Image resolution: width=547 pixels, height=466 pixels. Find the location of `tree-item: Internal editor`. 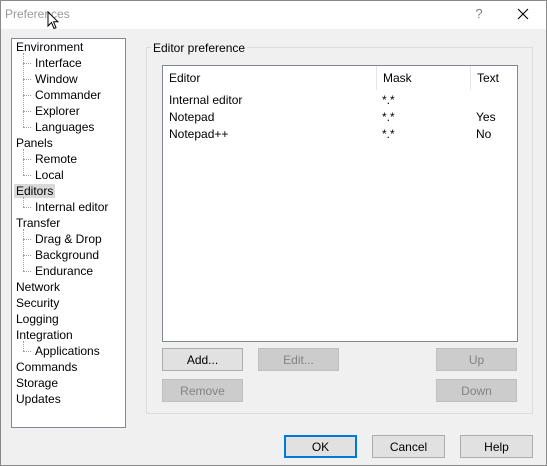

tree-item: Internal editor is located at coordinates (71, 207).